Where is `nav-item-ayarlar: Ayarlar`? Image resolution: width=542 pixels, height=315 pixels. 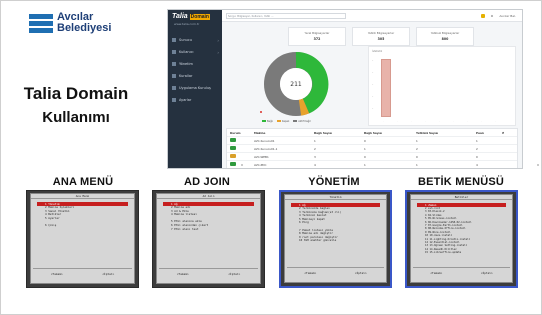
nav-item-ayarlar: Ayarlar is located at coordinates (195, 100).